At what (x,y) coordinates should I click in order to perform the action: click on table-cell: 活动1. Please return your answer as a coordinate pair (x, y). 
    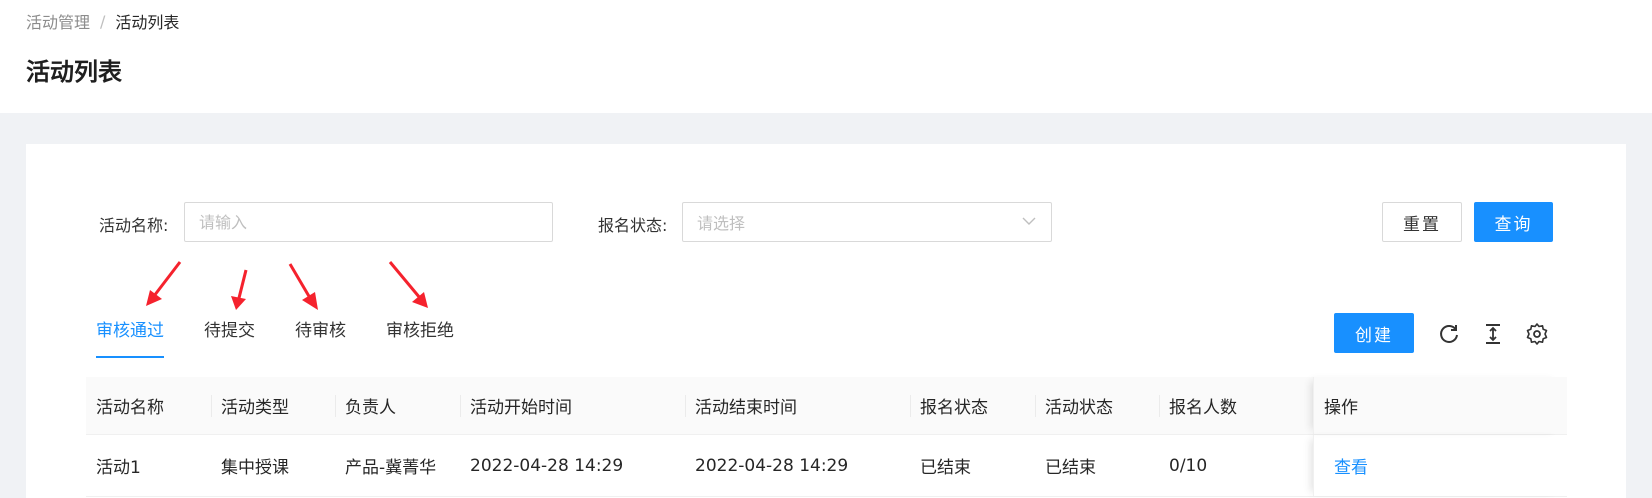
    Looking at the image, I should click on (118, 468).